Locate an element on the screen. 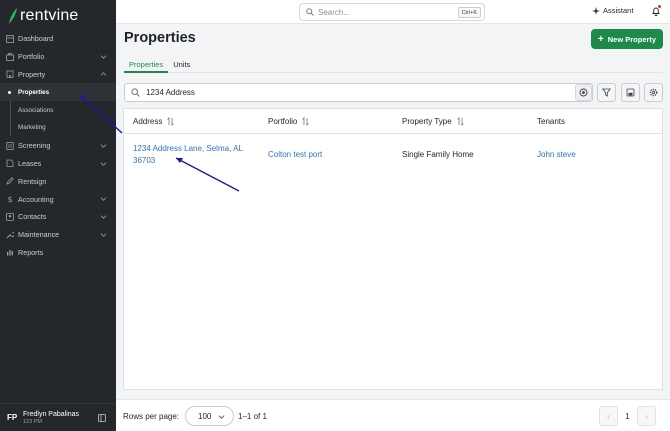  rows-per-page-label: Rows per page: is located at coordinates (151, 416).